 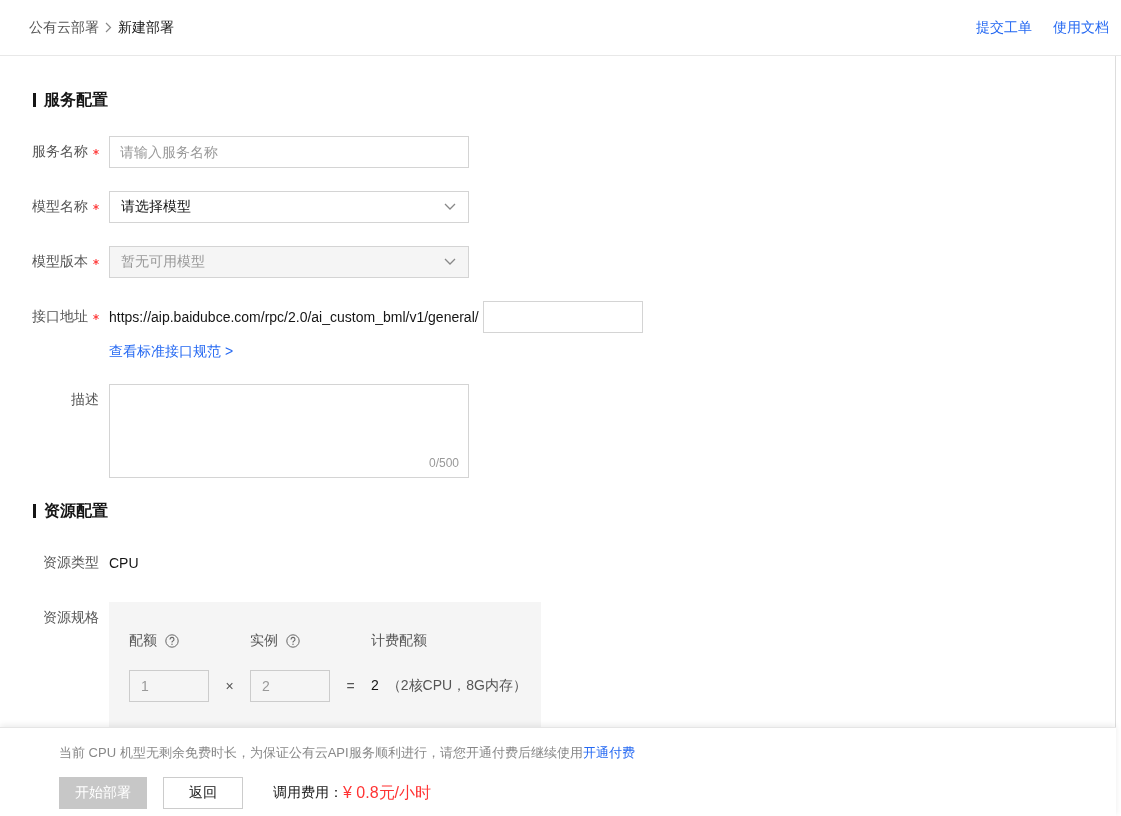 I want to click on field-label: 服务名称, so click(x=60, y=152).